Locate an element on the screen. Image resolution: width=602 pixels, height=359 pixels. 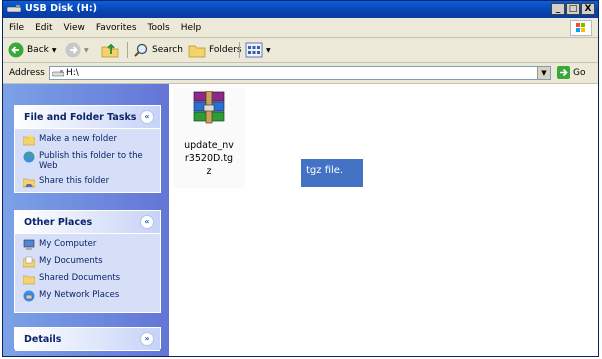
task-label: Make a new folder is located at coordinates (78, 139).